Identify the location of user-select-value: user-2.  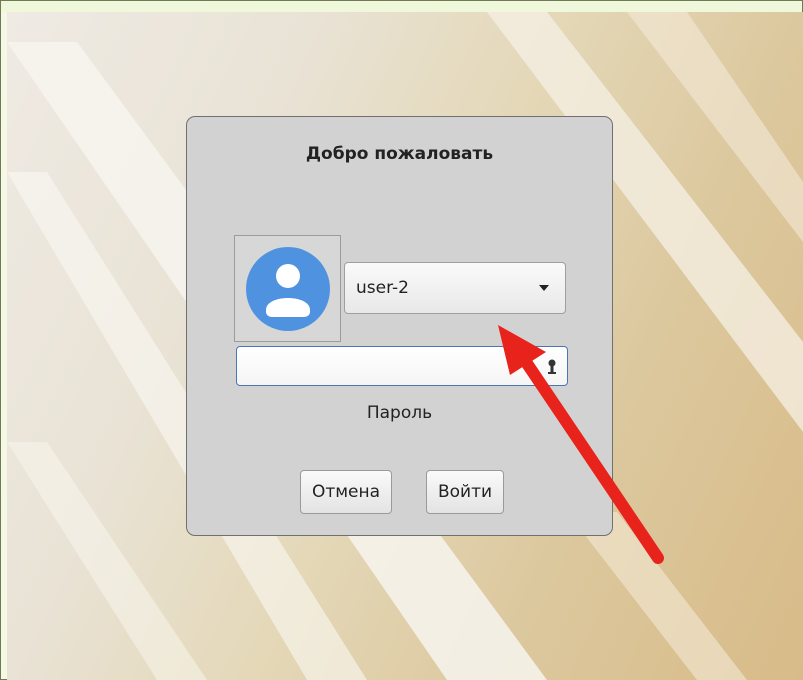
(382, 288).